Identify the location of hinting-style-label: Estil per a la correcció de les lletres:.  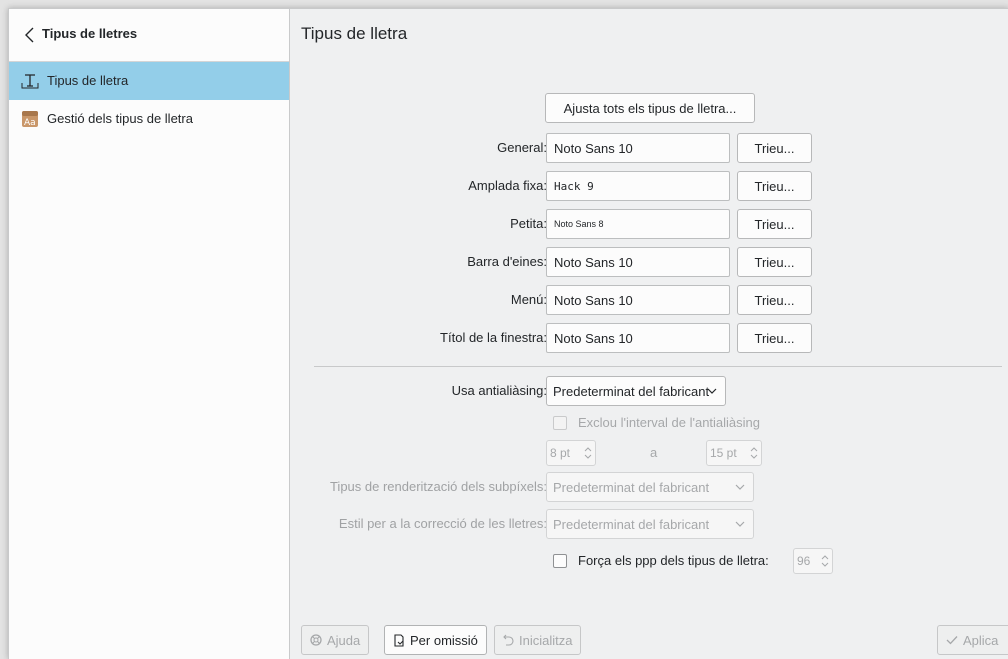
(442, 523).